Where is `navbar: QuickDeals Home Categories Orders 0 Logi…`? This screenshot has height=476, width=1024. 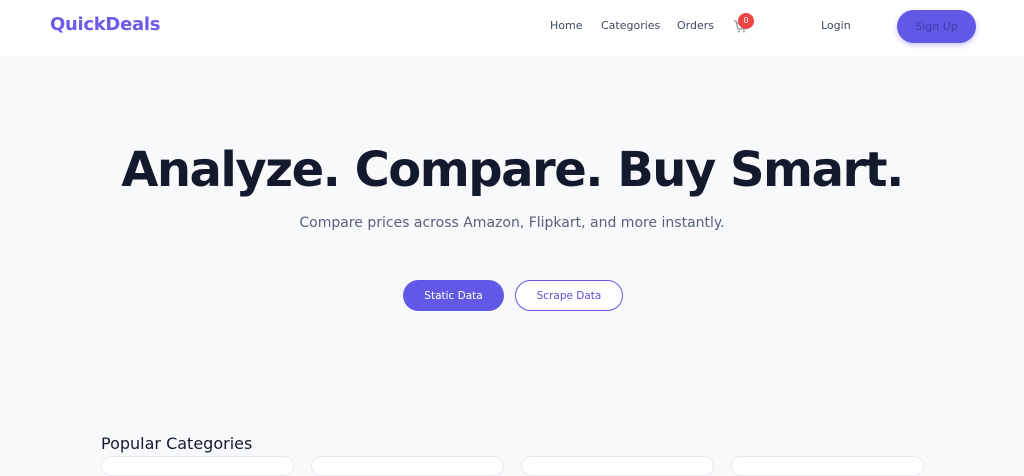 navbar: QuickDeals Home Categories Orders 0 Logi… is located at coordinates (512, 28).